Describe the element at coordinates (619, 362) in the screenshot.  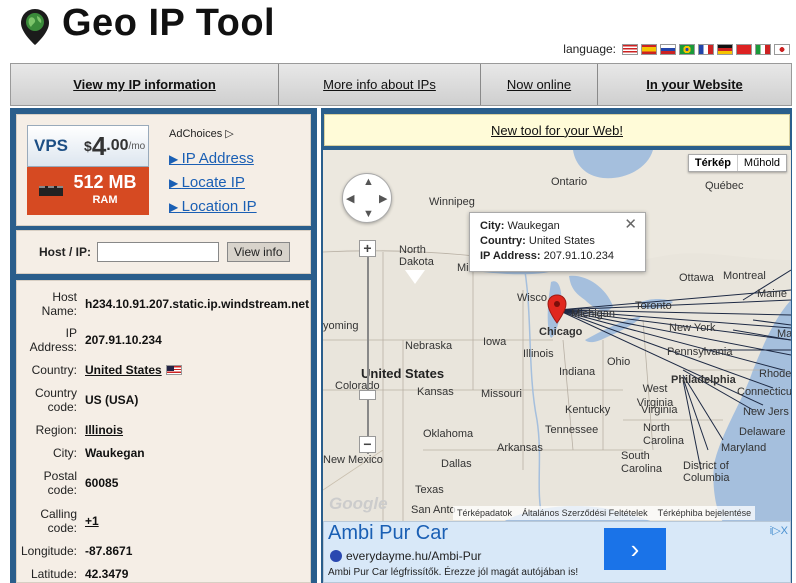
I see `map-label-ohio: Ohio` at that location.